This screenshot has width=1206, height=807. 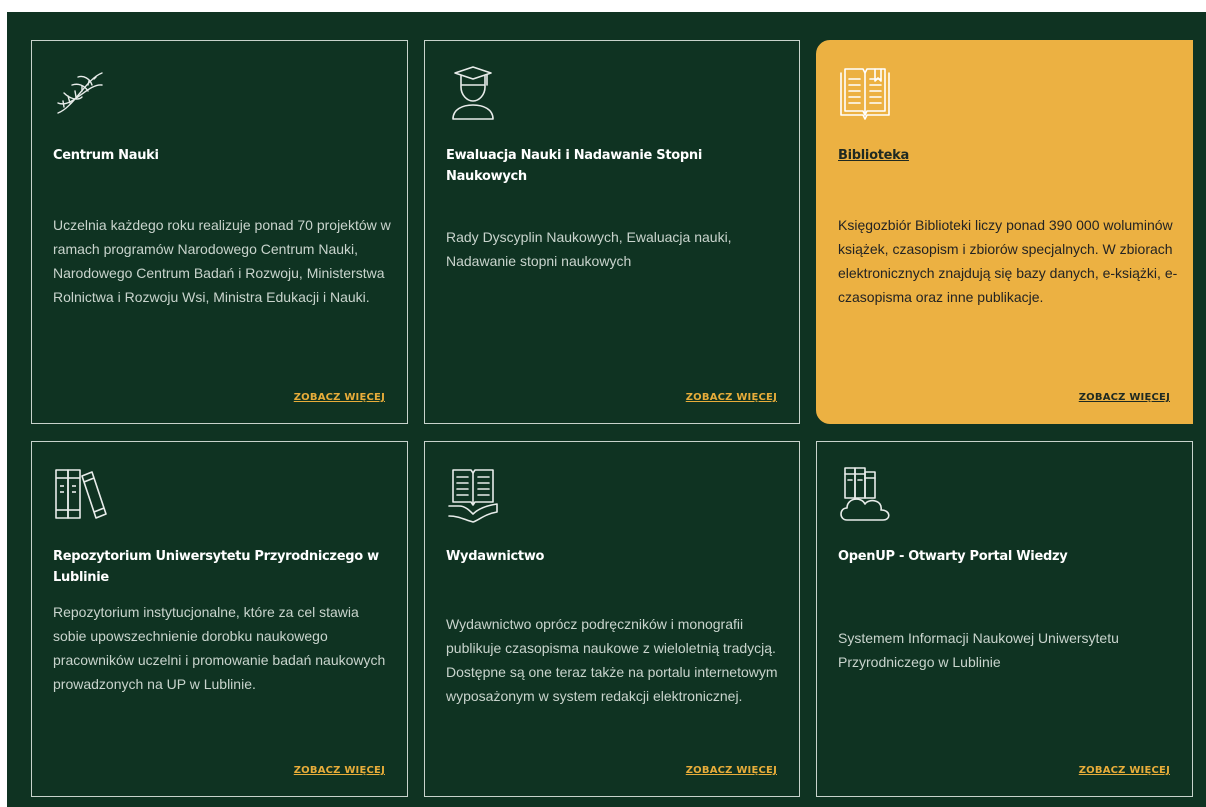 I want to click on card-title: Biblioteka, so click(x=1006, y=155).